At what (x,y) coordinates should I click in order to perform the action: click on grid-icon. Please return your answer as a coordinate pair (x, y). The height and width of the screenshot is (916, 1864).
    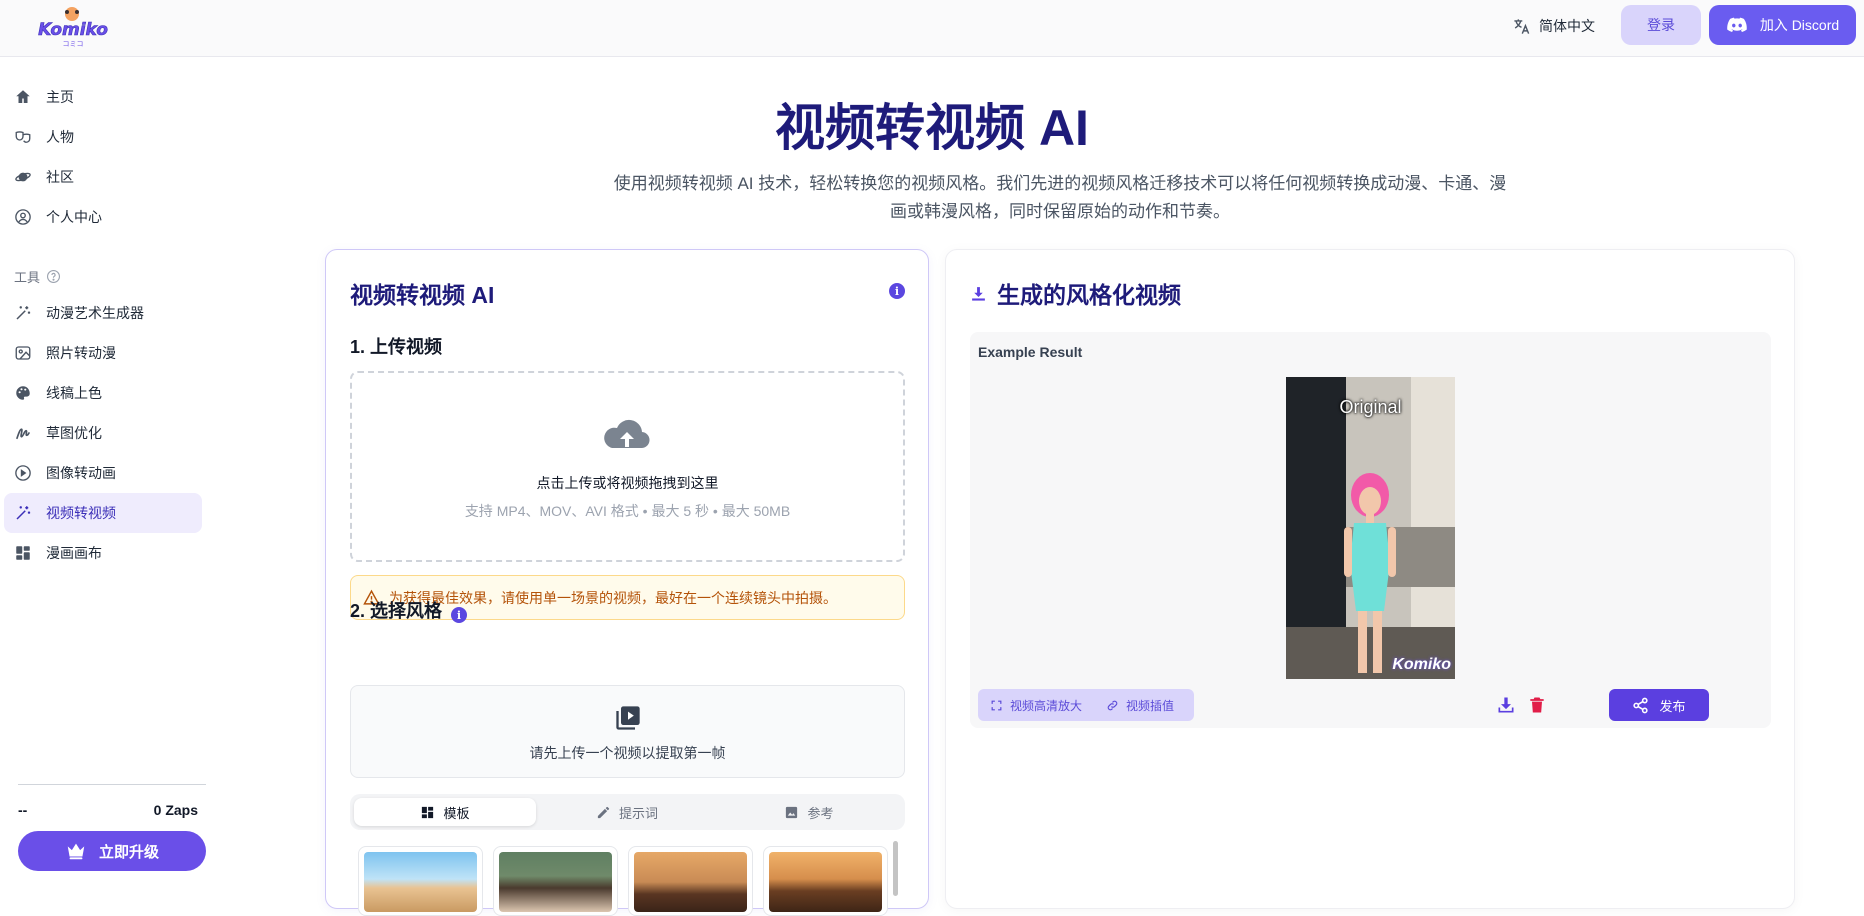
    Looking at the image, I should click on (428, 812).